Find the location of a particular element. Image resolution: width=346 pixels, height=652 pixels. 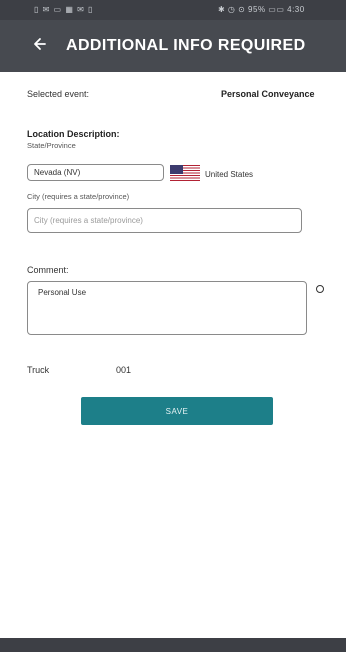

status-bar: ▯ ✉ ▭ ▦ ✉ ▯ ✱ ◷ ⊙ 95% ▭▭ 4:30 is located at coordinates (173, 10).